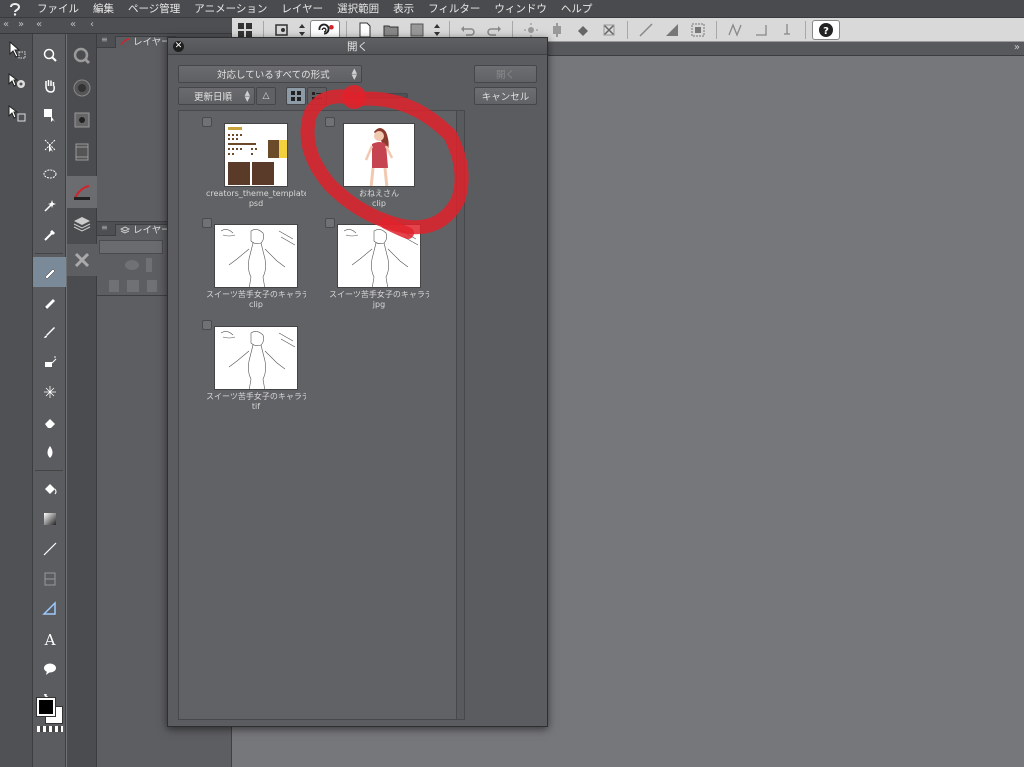  I want to click on svg-text: A, so click(49, 639).